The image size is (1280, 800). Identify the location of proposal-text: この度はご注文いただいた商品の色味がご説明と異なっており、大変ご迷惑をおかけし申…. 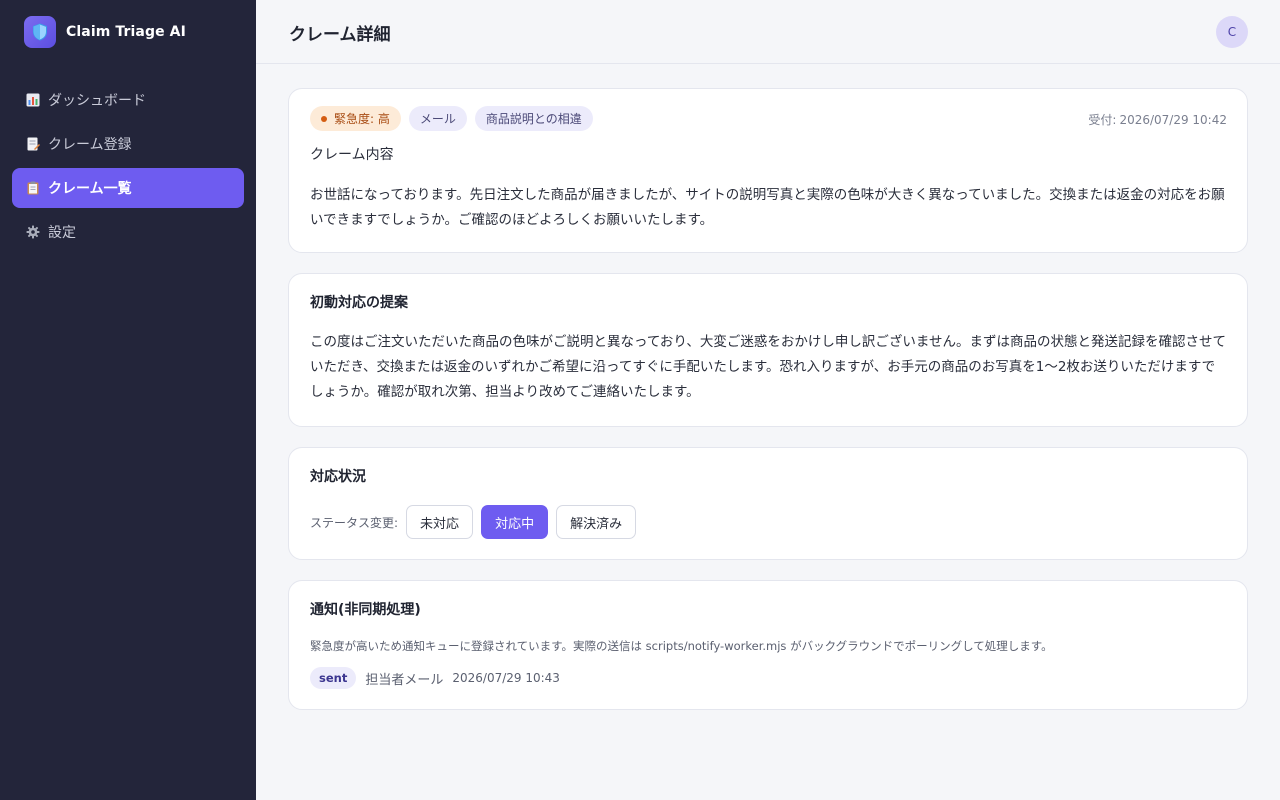
(768, 367).